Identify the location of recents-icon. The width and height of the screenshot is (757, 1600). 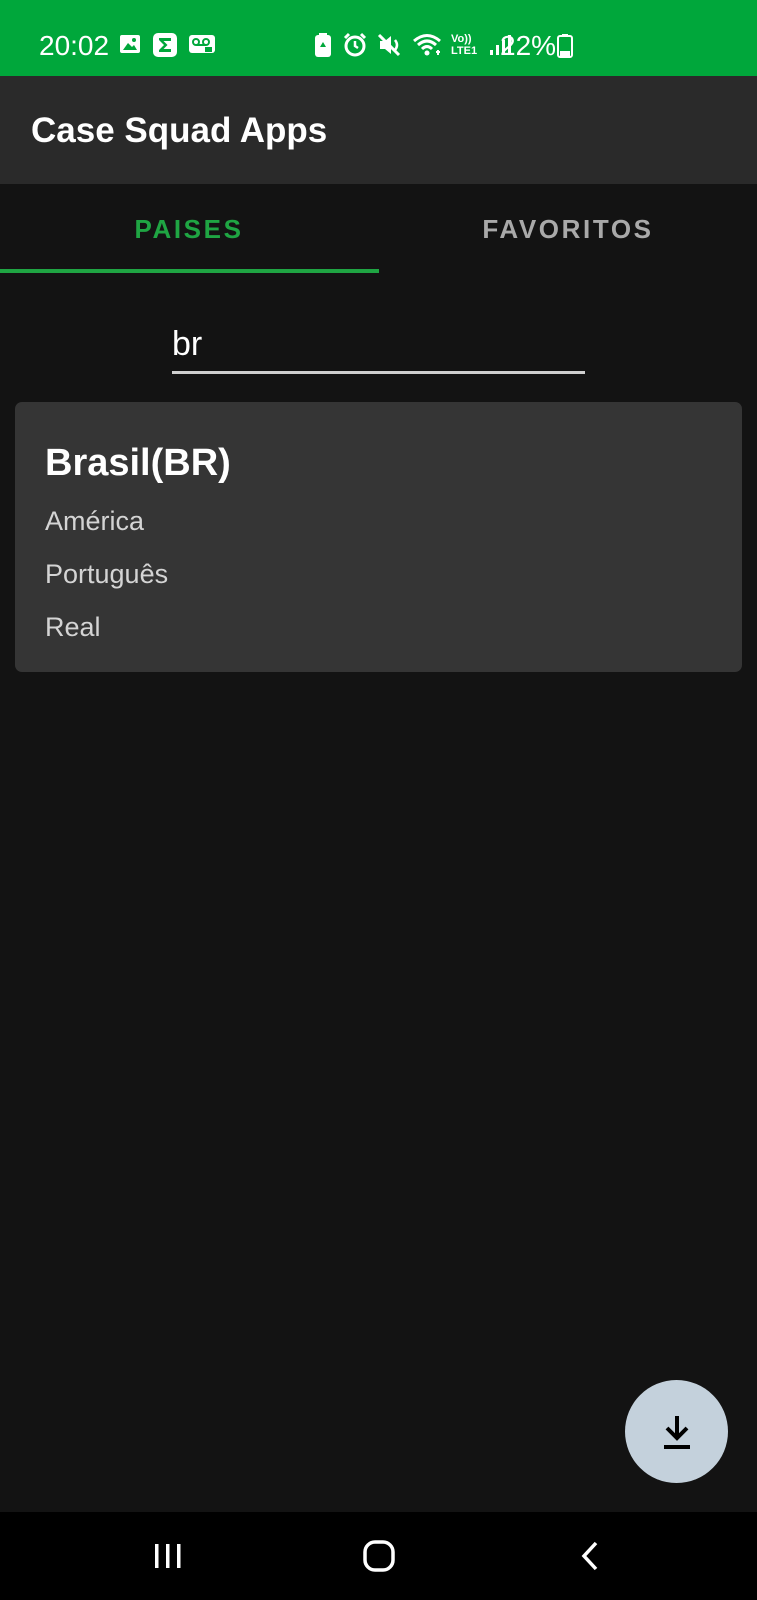
(168, 1556).